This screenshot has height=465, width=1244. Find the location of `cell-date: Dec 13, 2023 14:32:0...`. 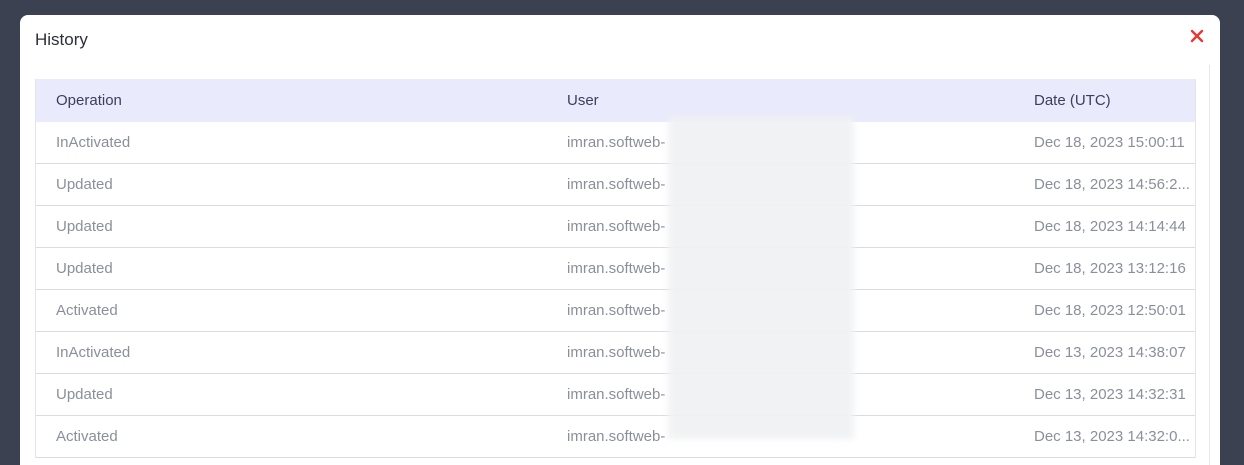

cell-date: Dec 13, 2023 14:32:0... is located at coordinates (1112, 436).